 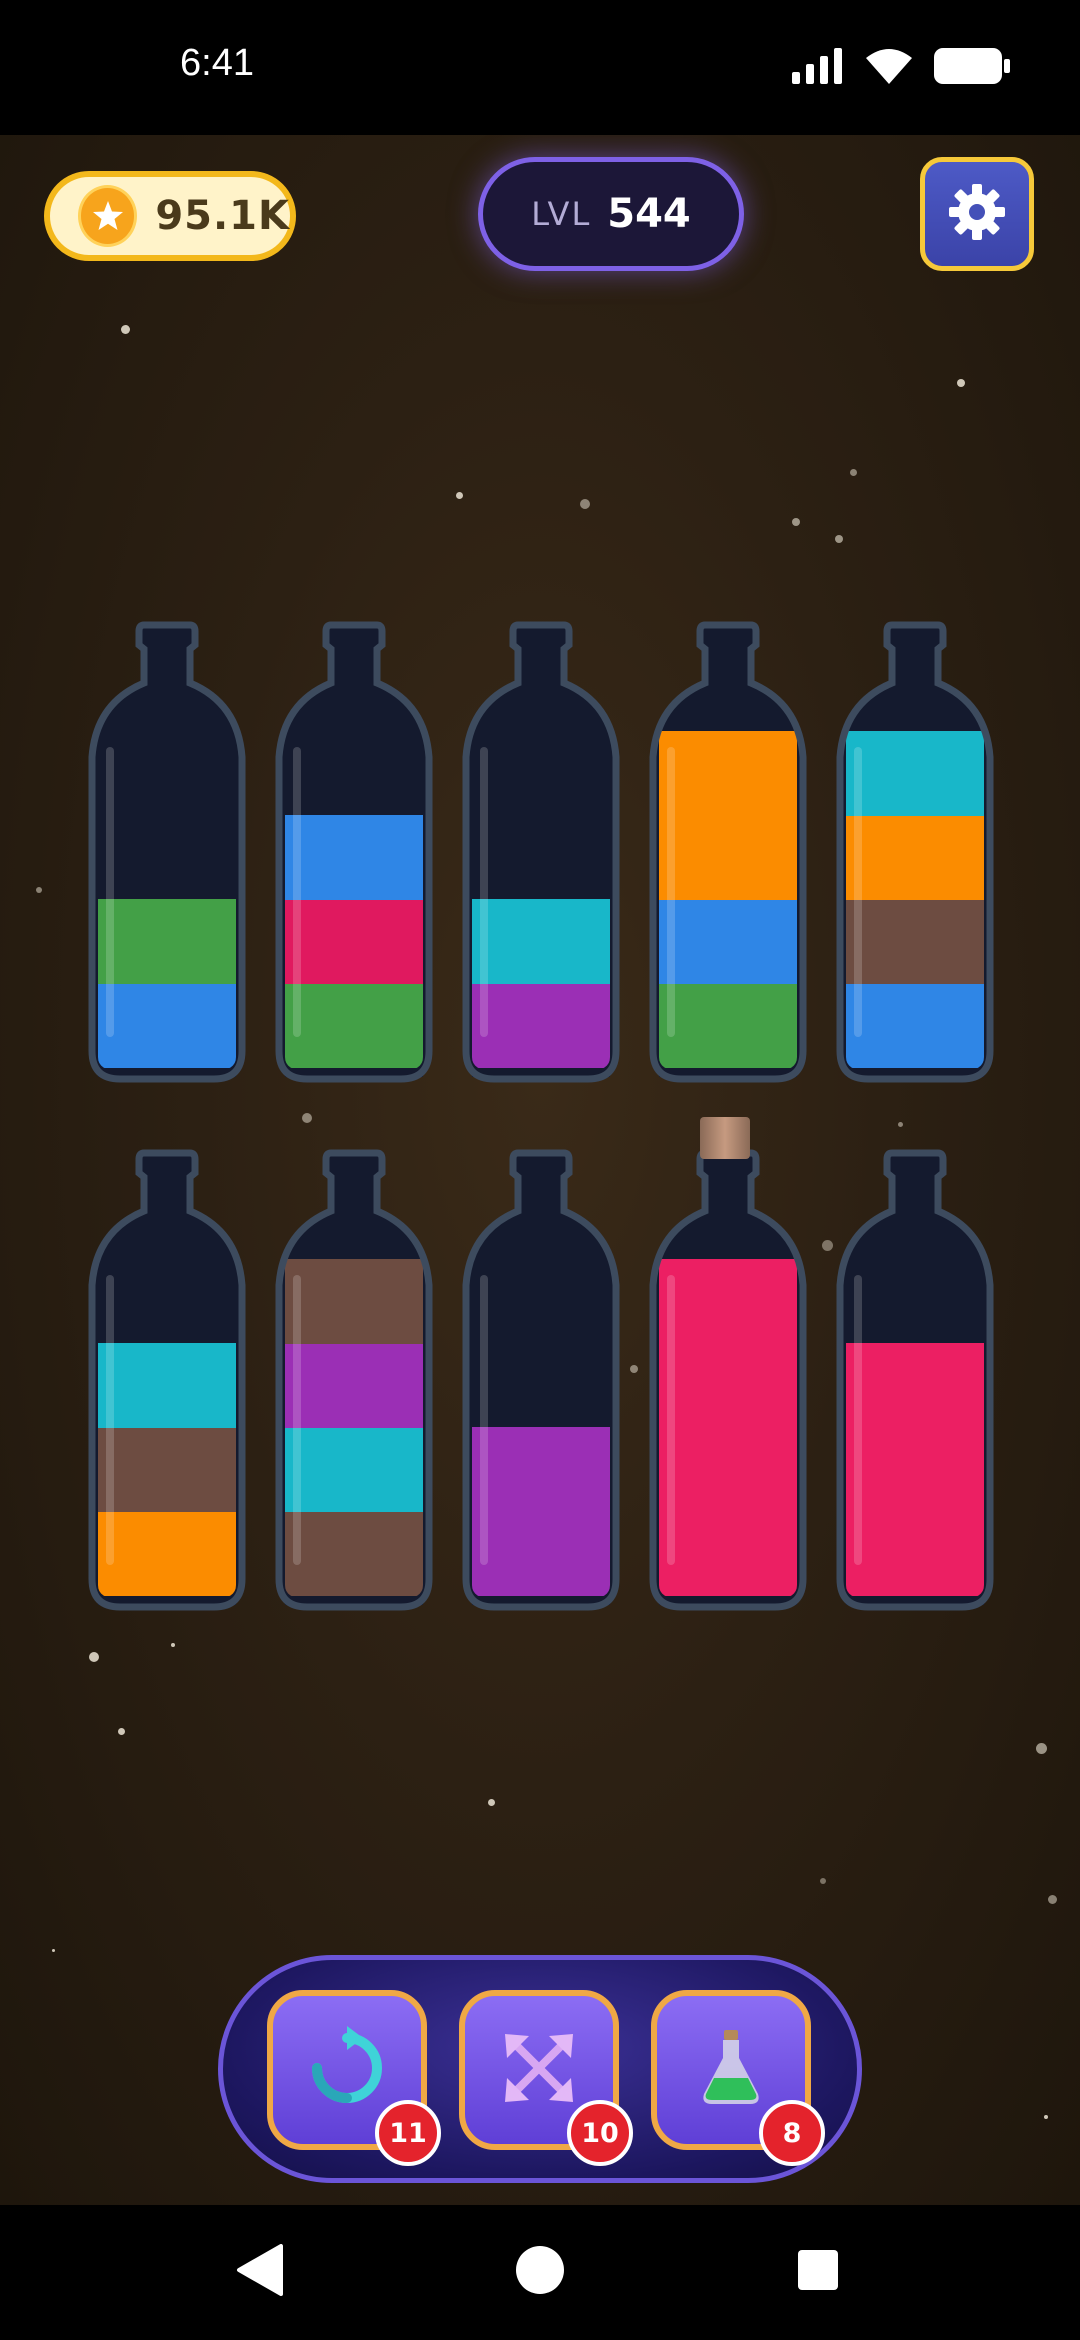 I want to click on home-circle-icon, so click(x=540, y=2272).